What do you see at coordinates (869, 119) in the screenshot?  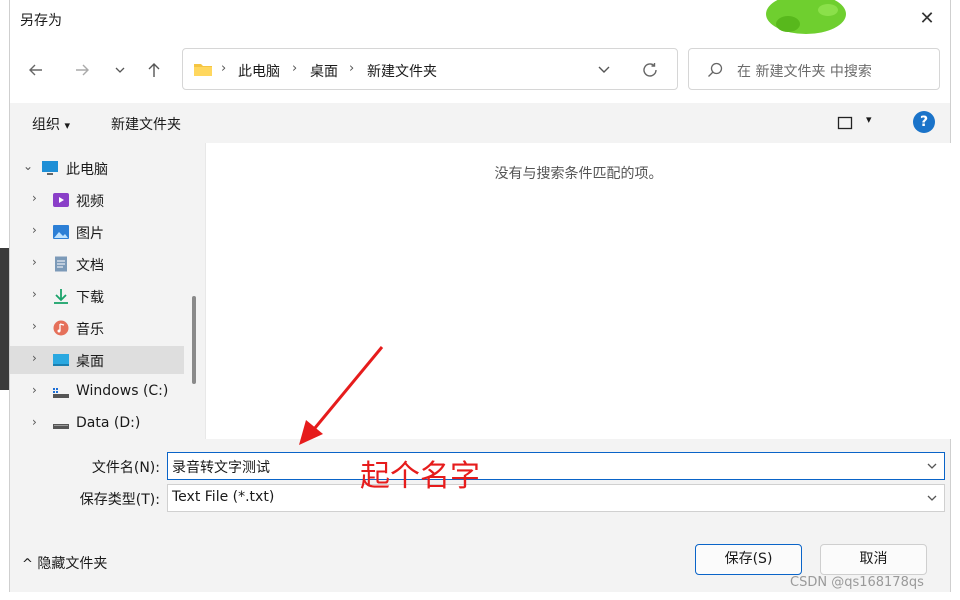 I see `view-dropdown-arrow: ▾` at bounding box center [869, 119].